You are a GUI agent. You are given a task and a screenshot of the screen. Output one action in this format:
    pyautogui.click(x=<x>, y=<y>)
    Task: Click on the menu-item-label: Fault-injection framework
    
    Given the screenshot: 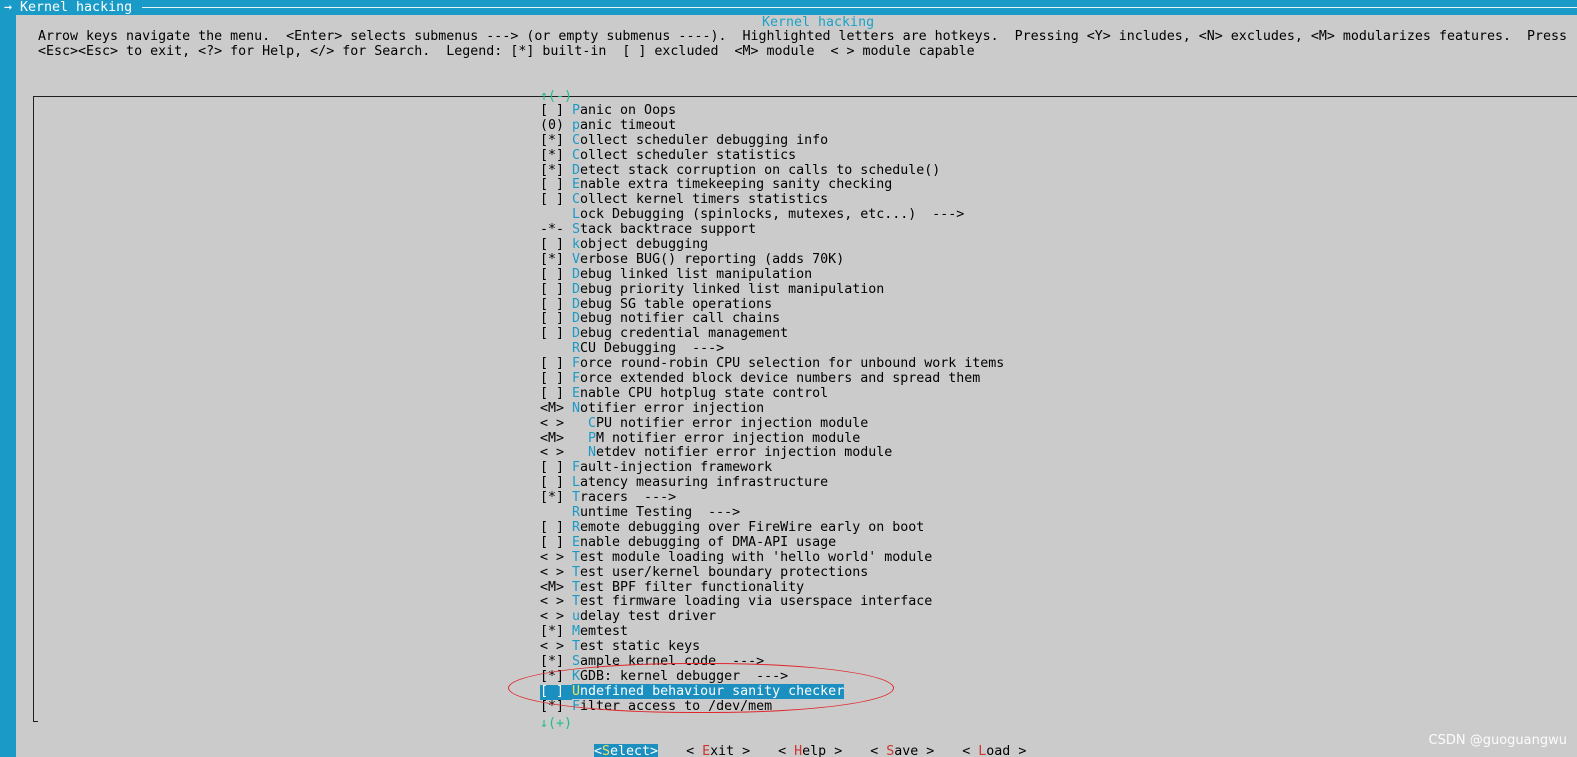 What is the action you would take?
    pyautogui.click(x=672, y=467)
    